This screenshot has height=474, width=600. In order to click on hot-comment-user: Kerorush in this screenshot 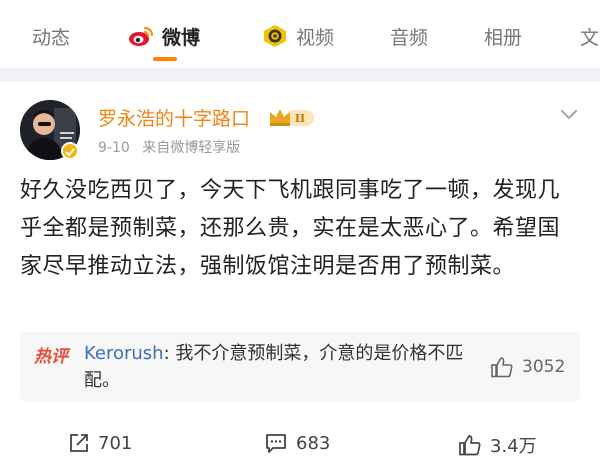, I will do `click(124, 353)`.